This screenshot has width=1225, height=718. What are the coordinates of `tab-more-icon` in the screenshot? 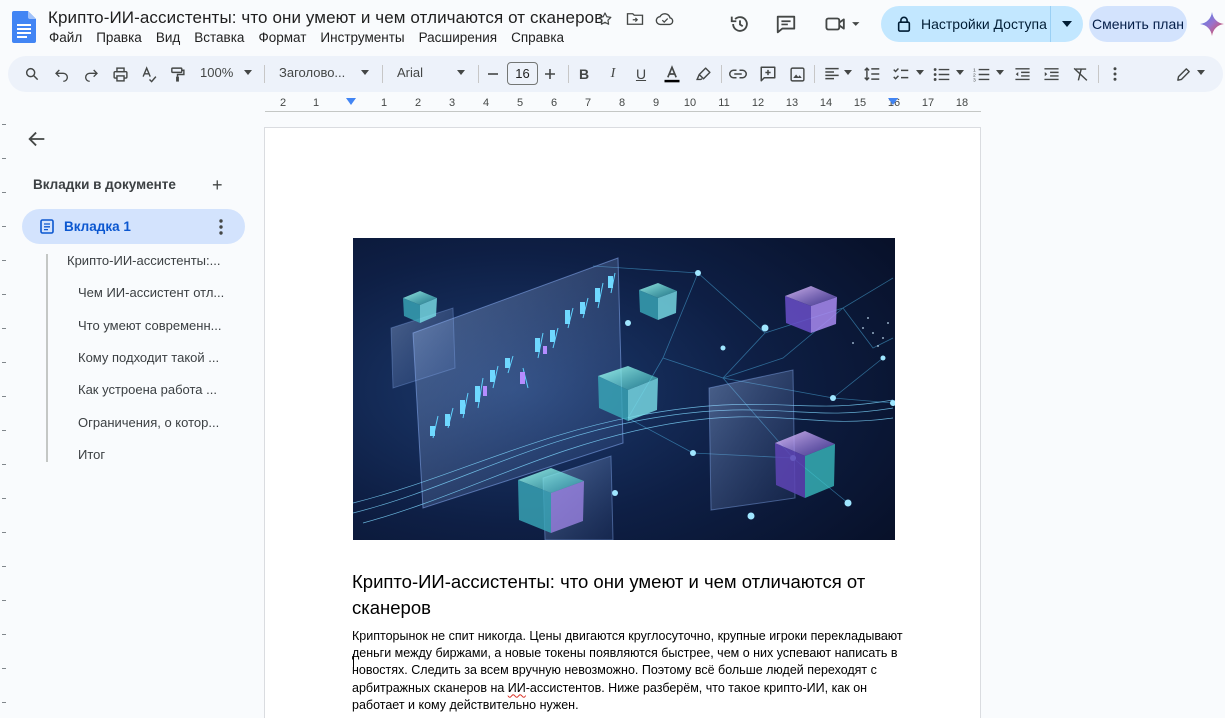 It's located at (221, 227).